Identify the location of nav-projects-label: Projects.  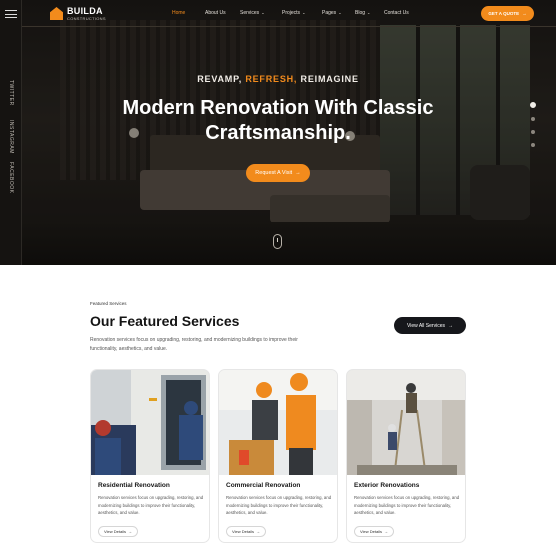
(291, 13).